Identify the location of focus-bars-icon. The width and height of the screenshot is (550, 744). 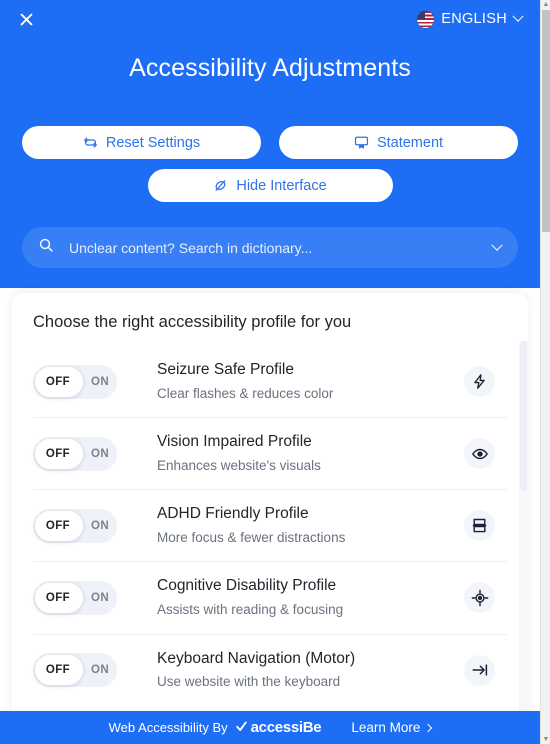
(479, 526).